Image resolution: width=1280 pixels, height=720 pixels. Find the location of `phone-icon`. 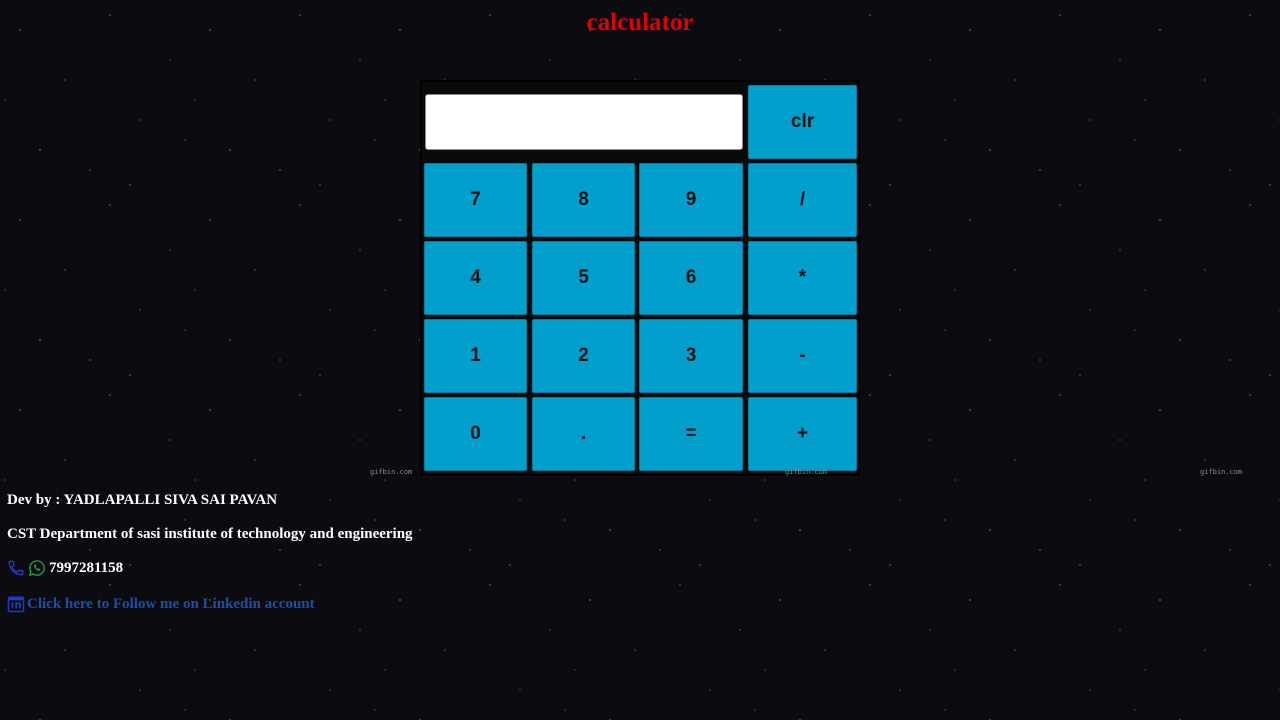

phone-icon is located at coordinates (16, 568).